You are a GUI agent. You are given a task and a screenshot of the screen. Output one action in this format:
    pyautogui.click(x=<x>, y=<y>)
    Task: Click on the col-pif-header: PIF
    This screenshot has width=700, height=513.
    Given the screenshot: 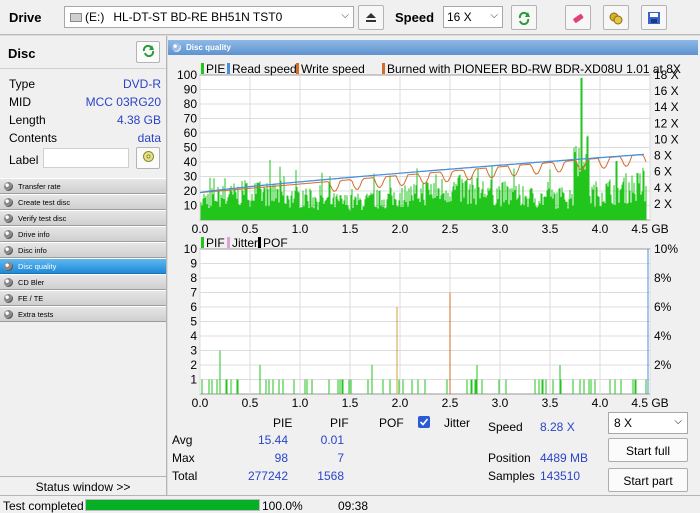 What is the action you would take?
    pyautogui.click(x=339, y=423)
    